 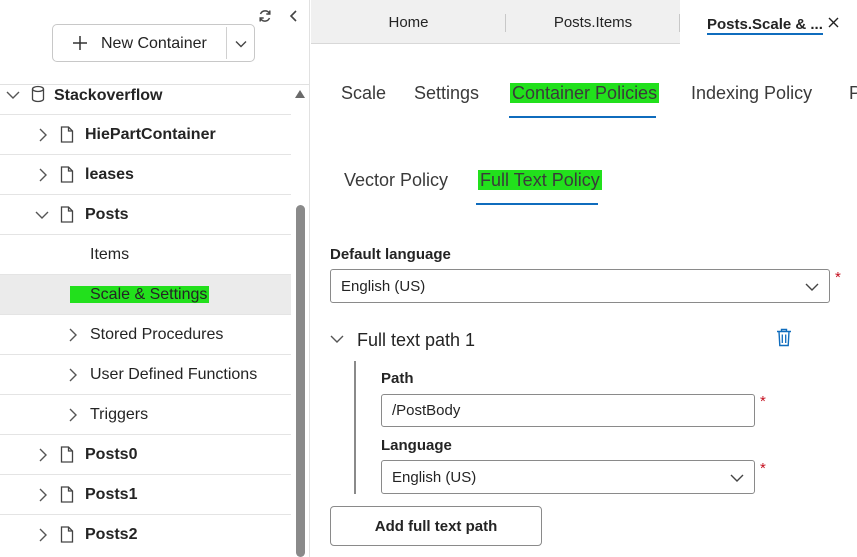 I want to click on tree-item-container: Posts1, so click(x=145, y=495).